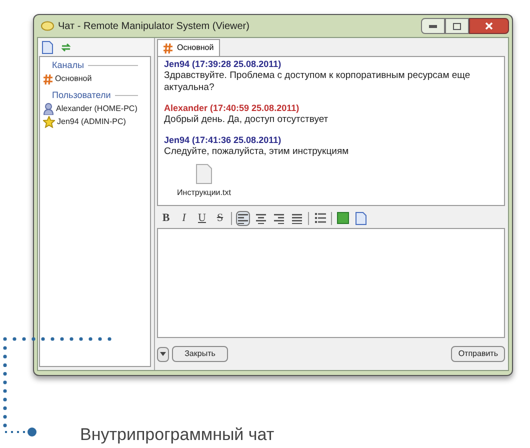 The width and height of the screenshot is (530, 448). I want to click on message-text: Здравствуйте. Проблема с доступом к корпоративным ресурсам еще актуальна?, so click(318, 82).